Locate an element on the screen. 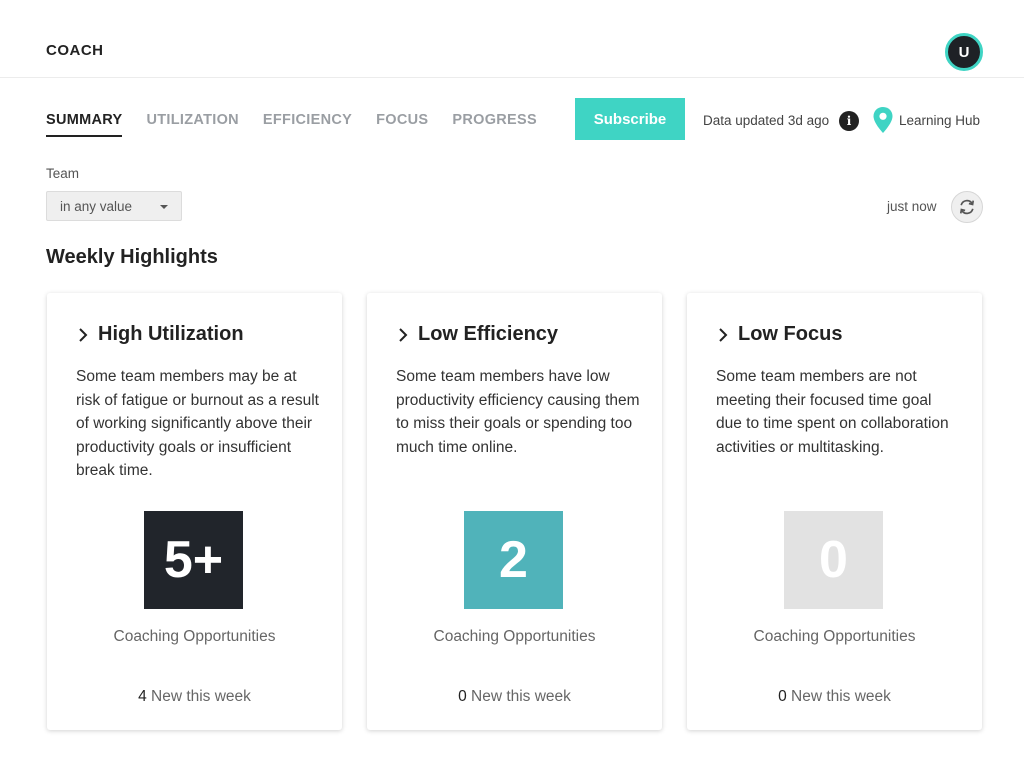  tab-utilization: UTILIZATION is located at coordinates (192, 124).